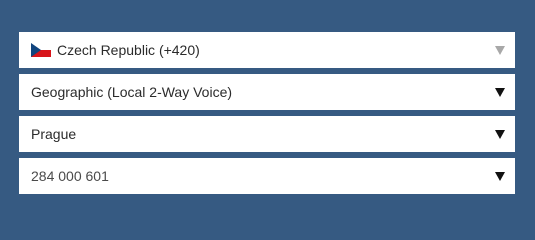 Image resolution: width=535 pixels, height=240 pixels. What do you see at coordinates (128, 50) in the screenshot?
I see `country-select-value: Czech Republic (+420)` at bounding box center [128, 50].